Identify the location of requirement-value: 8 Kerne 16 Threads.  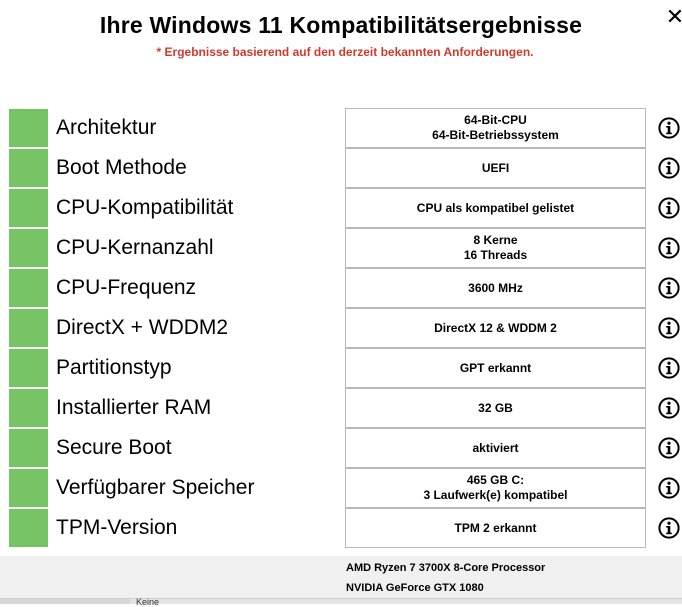
(495, 248).